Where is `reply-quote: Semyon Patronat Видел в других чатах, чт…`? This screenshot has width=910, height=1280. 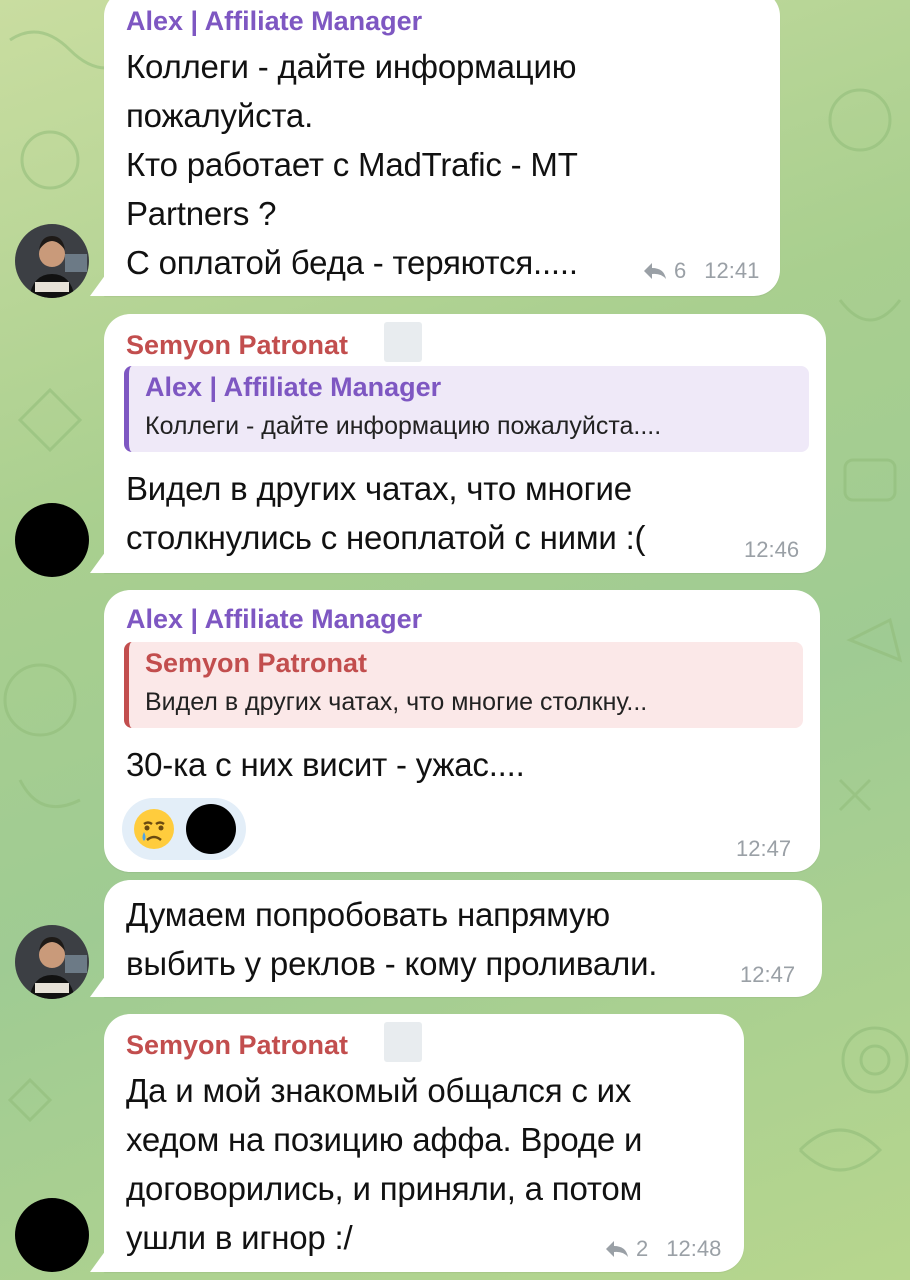 reply-quote: Semyon Patronat Видел в других чатах, чт… is located at coordinates (463, 685).